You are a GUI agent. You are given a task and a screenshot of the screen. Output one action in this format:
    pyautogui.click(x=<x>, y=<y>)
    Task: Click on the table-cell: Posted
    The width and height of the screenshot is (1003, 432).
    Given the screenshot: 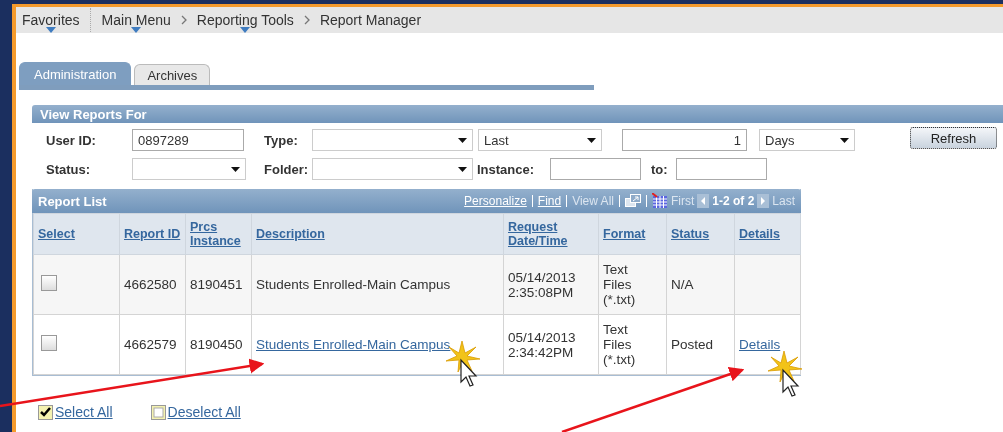 What is the action you would take?
    pyautogui.click(x=700, y=344)
    